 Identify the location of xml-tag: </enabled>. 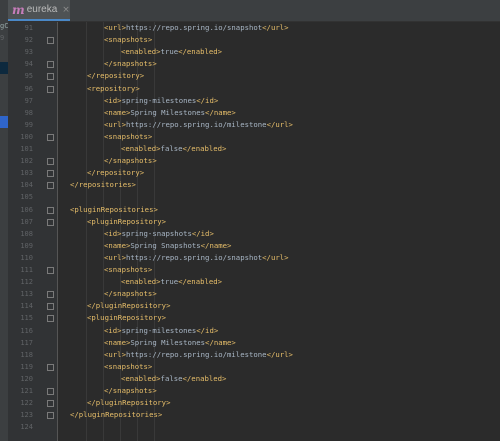
(204, 148).